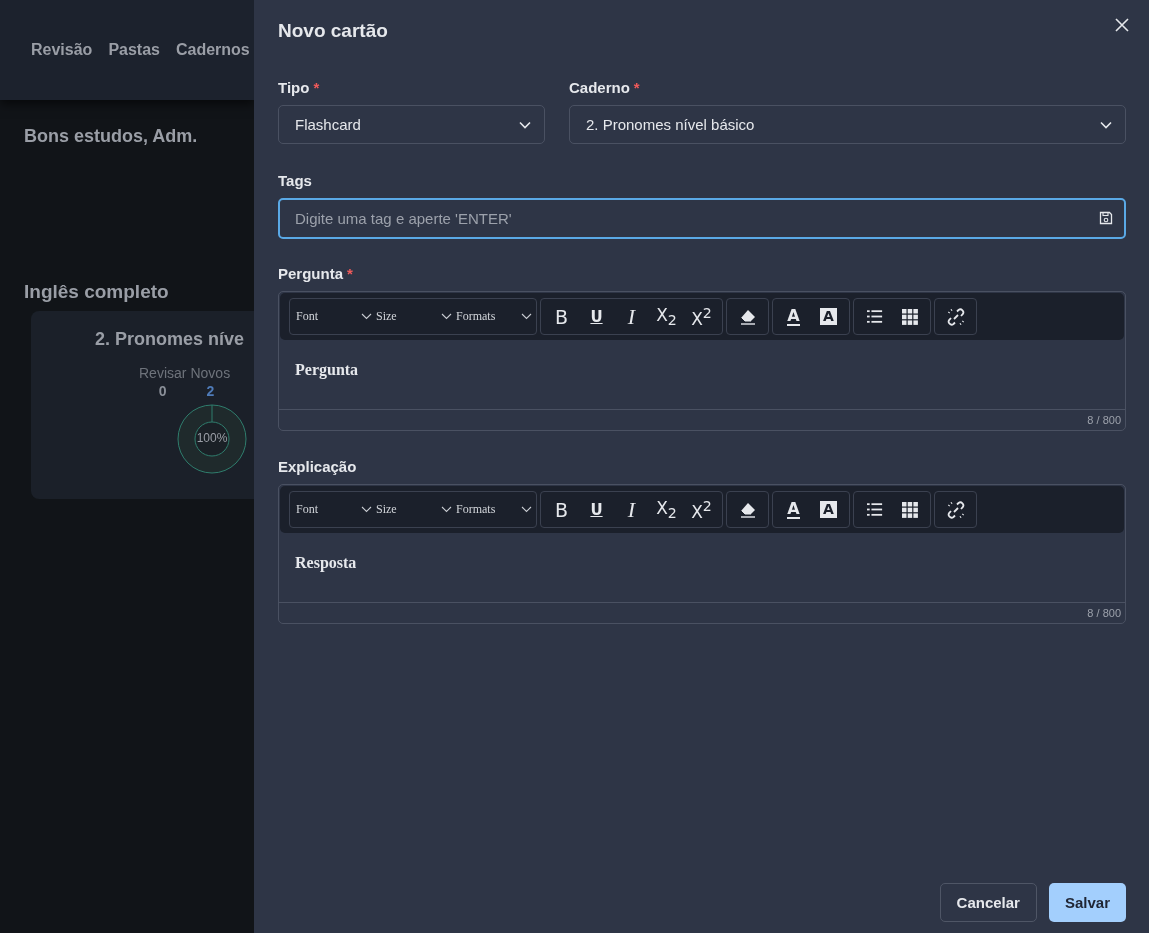 The height and width of the screenshot is (933, 1149). Describe the element at coordinates (988, 902) in the screenshot. I see `cancel-button: Cancelar` at that location.